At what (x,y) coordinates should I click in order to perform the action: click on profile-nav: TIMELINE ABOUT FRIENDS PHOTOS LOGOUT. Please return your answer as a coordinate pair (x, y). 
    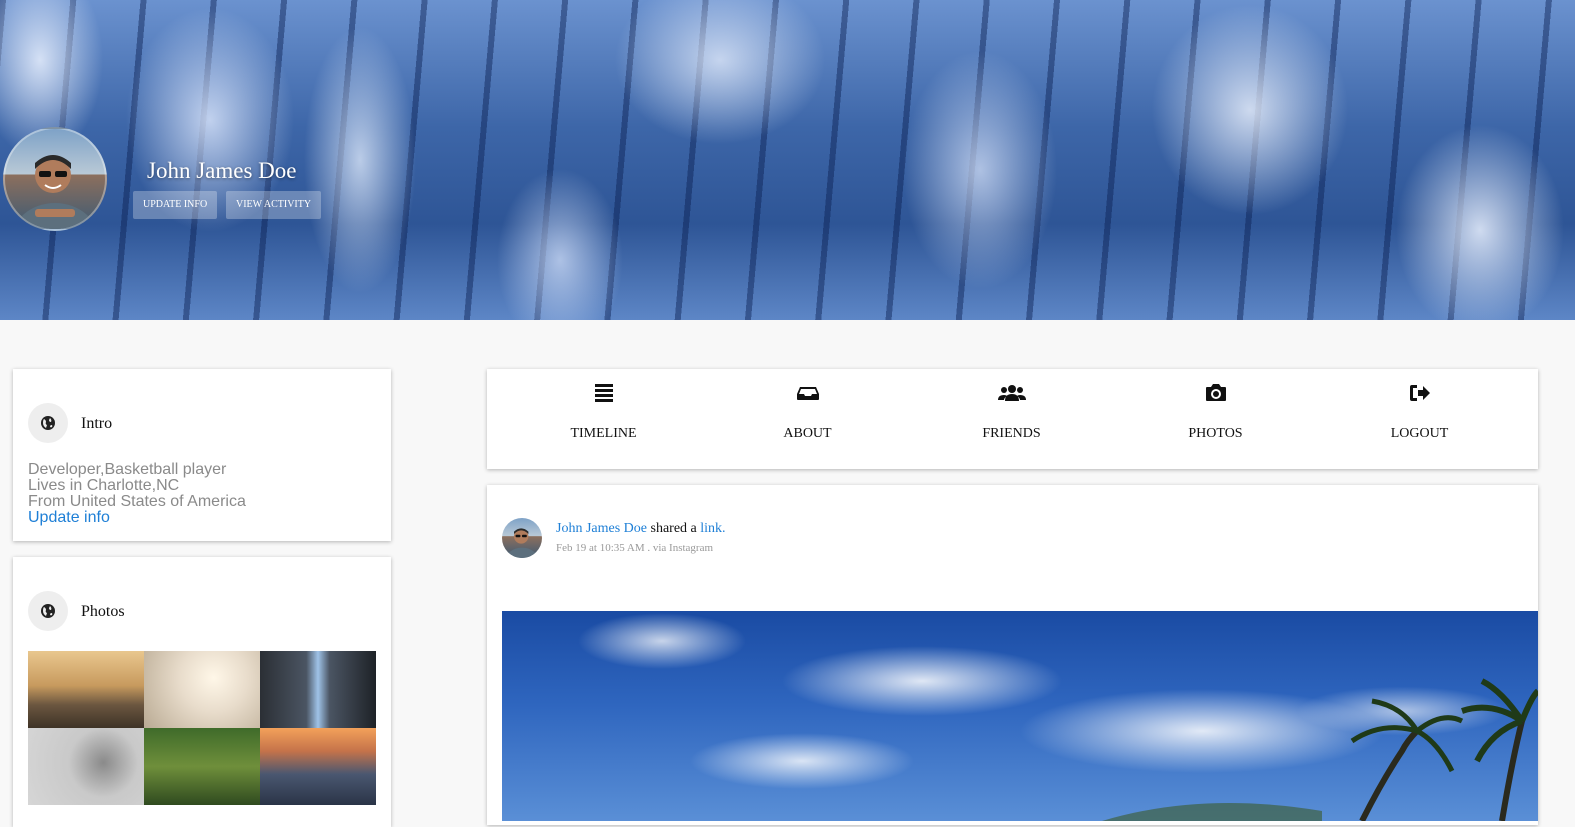
    Looking at the image, I should click on (1012, 419).